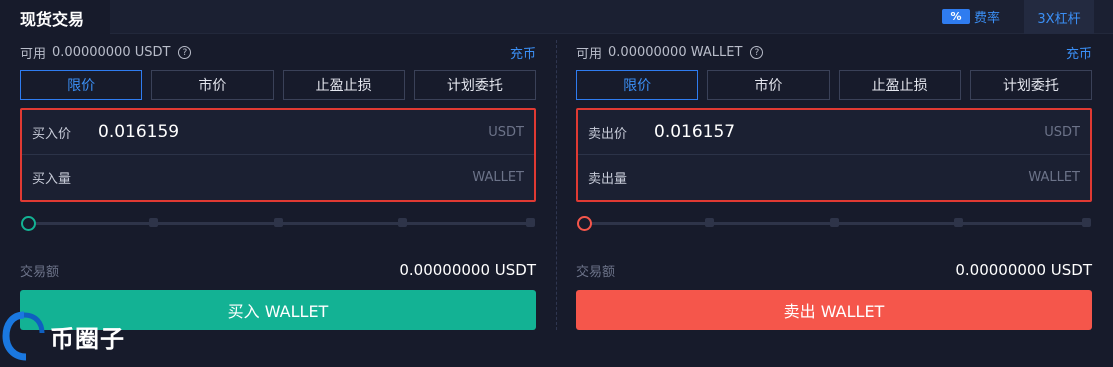 The width and height of the screenshot is (1113, 367). I want to click on buy-quantity-field: 买入量 WALLET, so click(278, 177).